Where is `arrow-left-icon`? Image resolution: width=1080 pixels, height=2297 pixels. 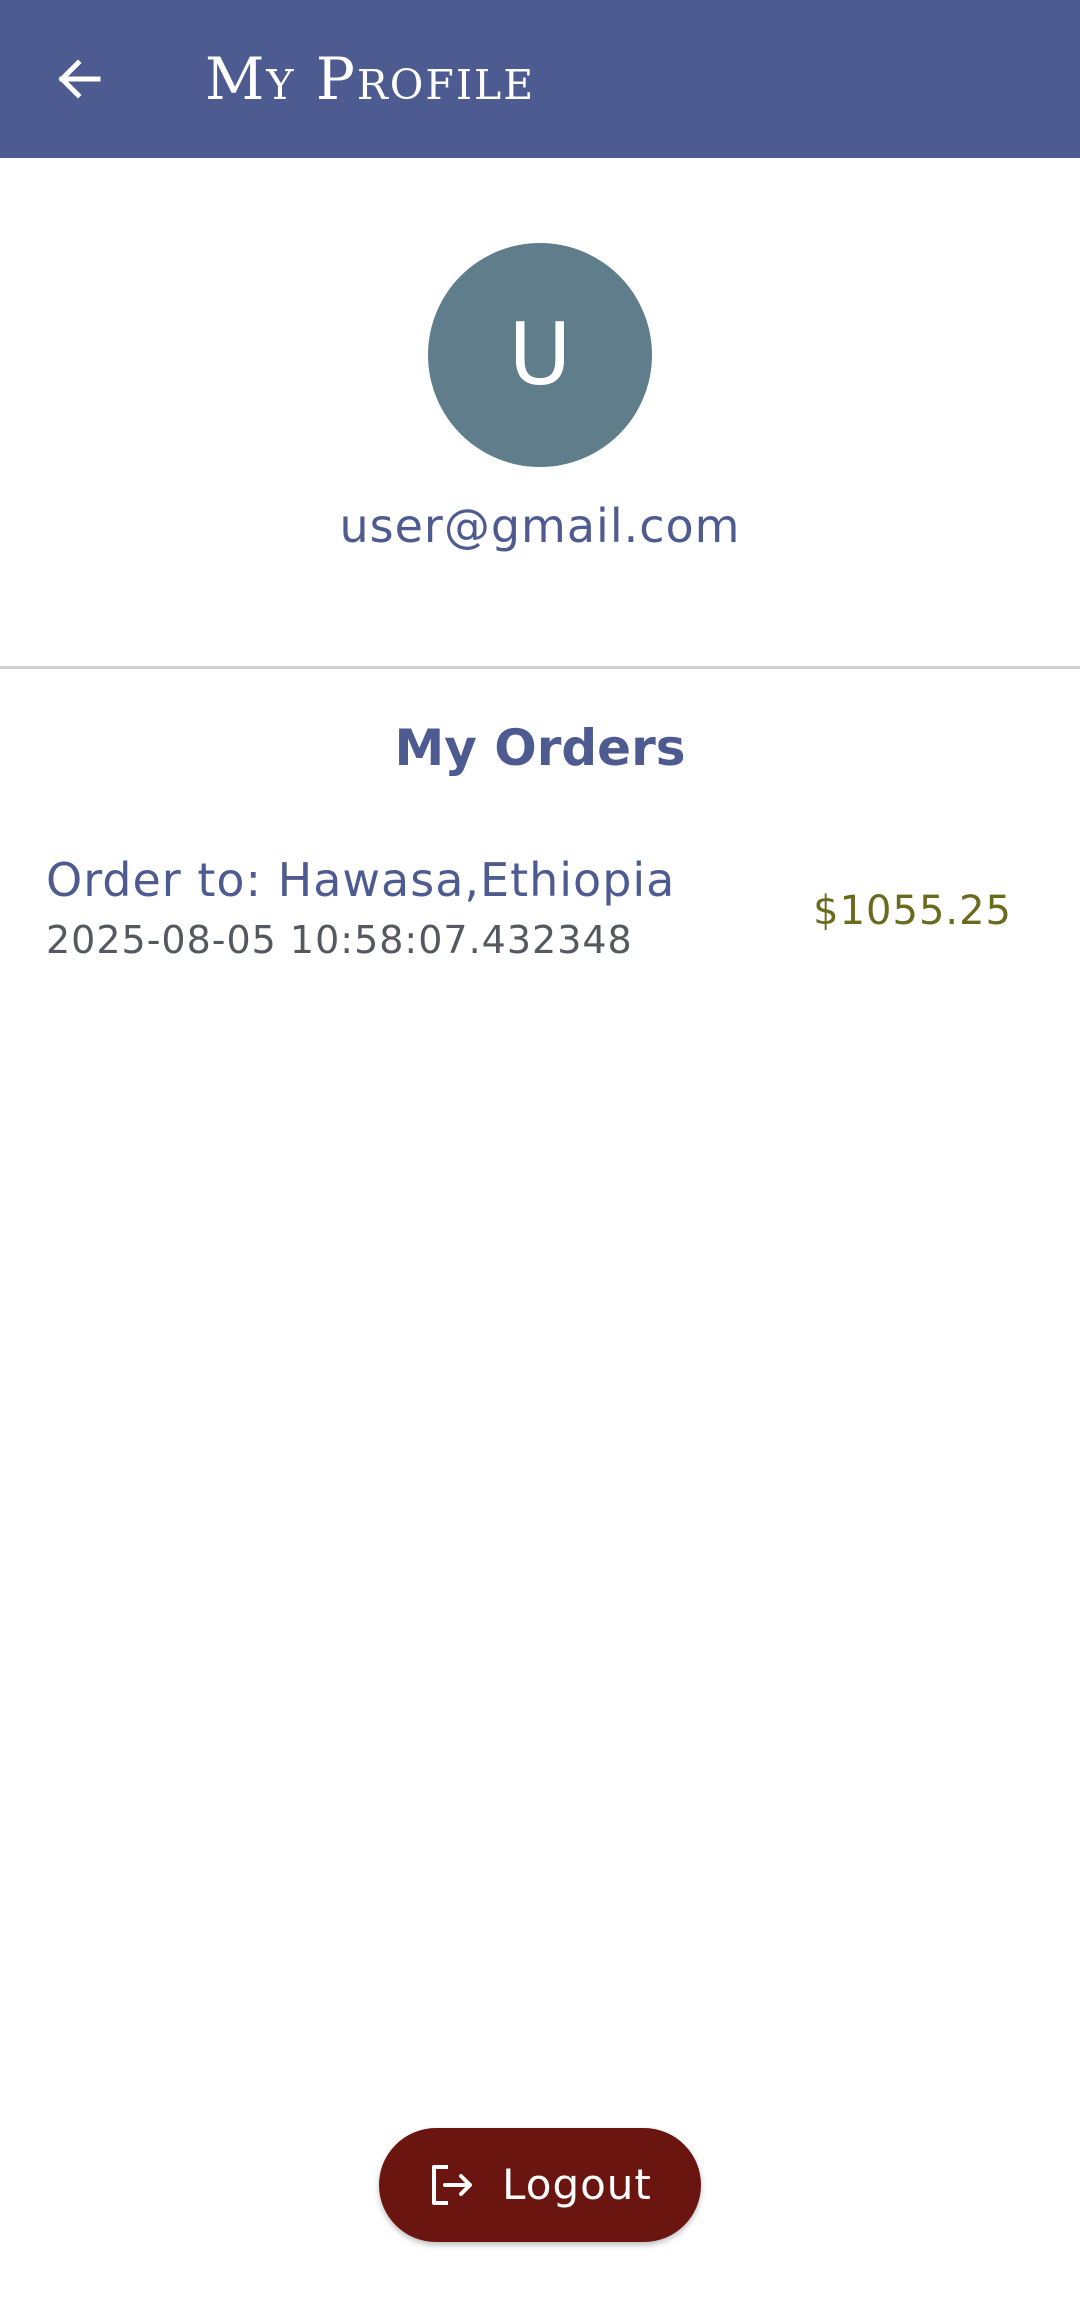 arrow-left-icon is located at coordinates (79, 79).